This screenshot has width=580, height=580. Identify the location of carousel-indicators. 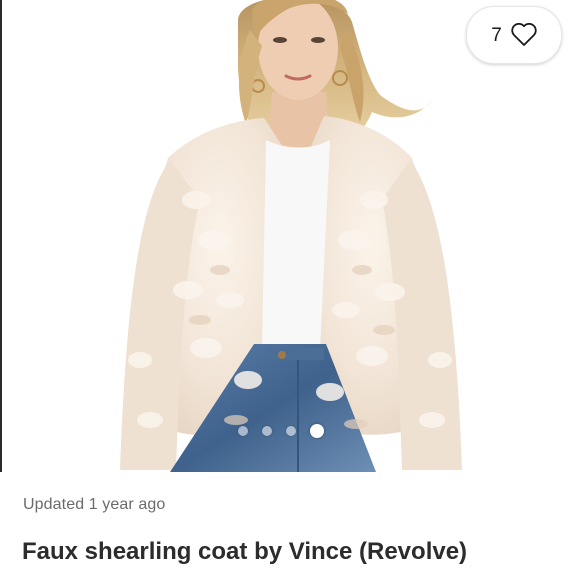
(293, 431).